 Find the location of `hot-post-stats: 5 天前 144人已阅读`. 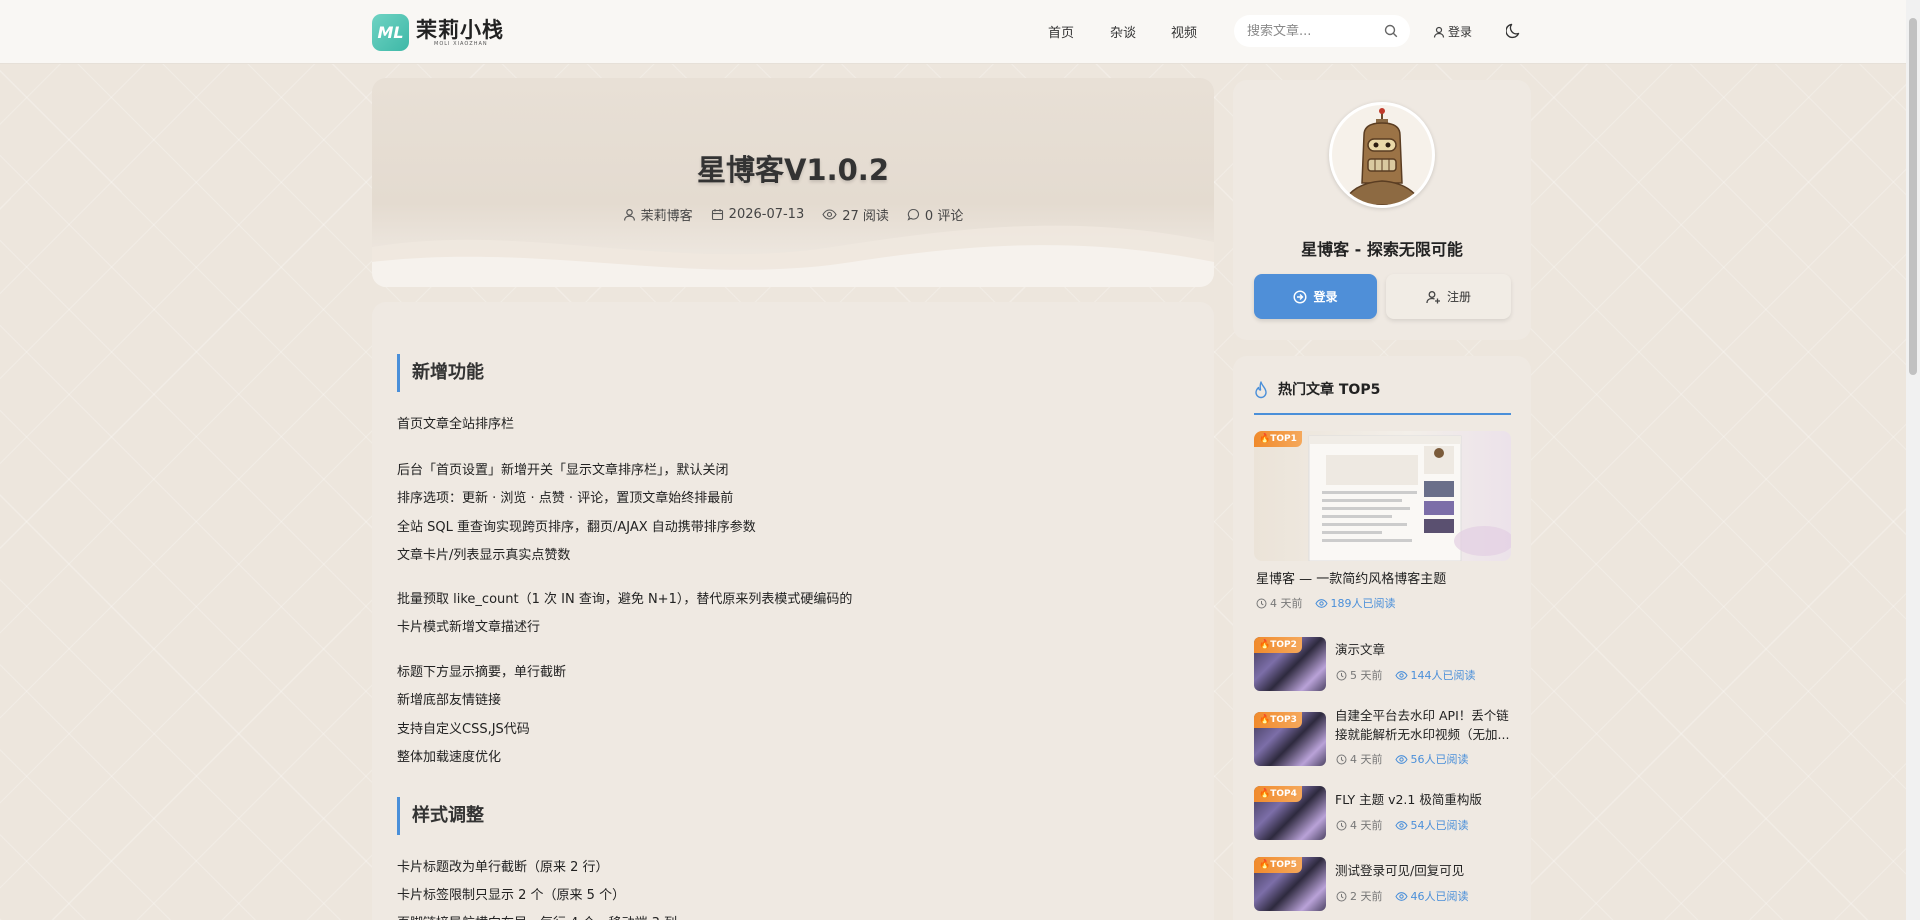

hot-post-stats: 5 天前 144人已阅读 is located at coordinates (1406, 675).